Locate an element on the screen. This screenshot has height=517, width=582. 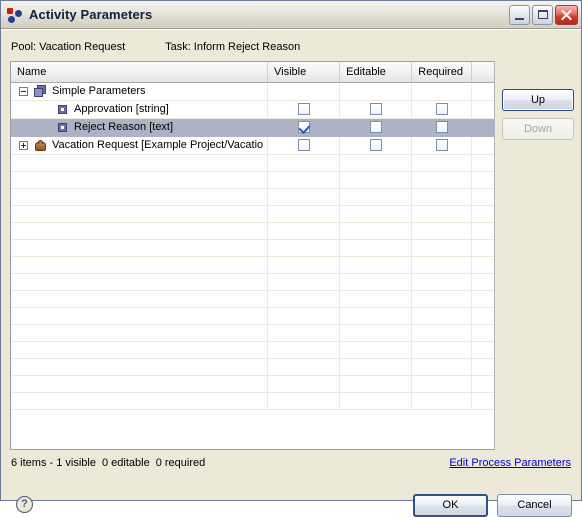
task-label: Task: Inform Reject Reason is located at coordinates (233, 47).